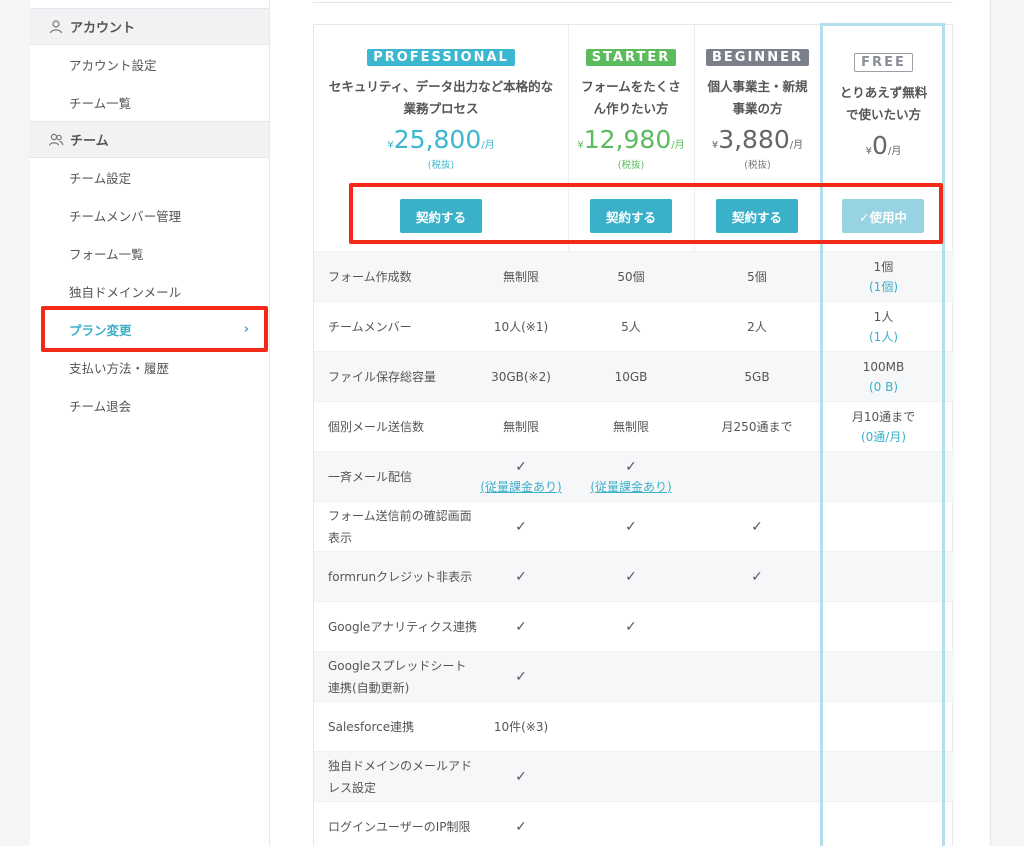 Image resolution: width=1024 pixels, height=846 pixels. I want to click on sidebar-item-label: チーム設定, so click(100, 178).